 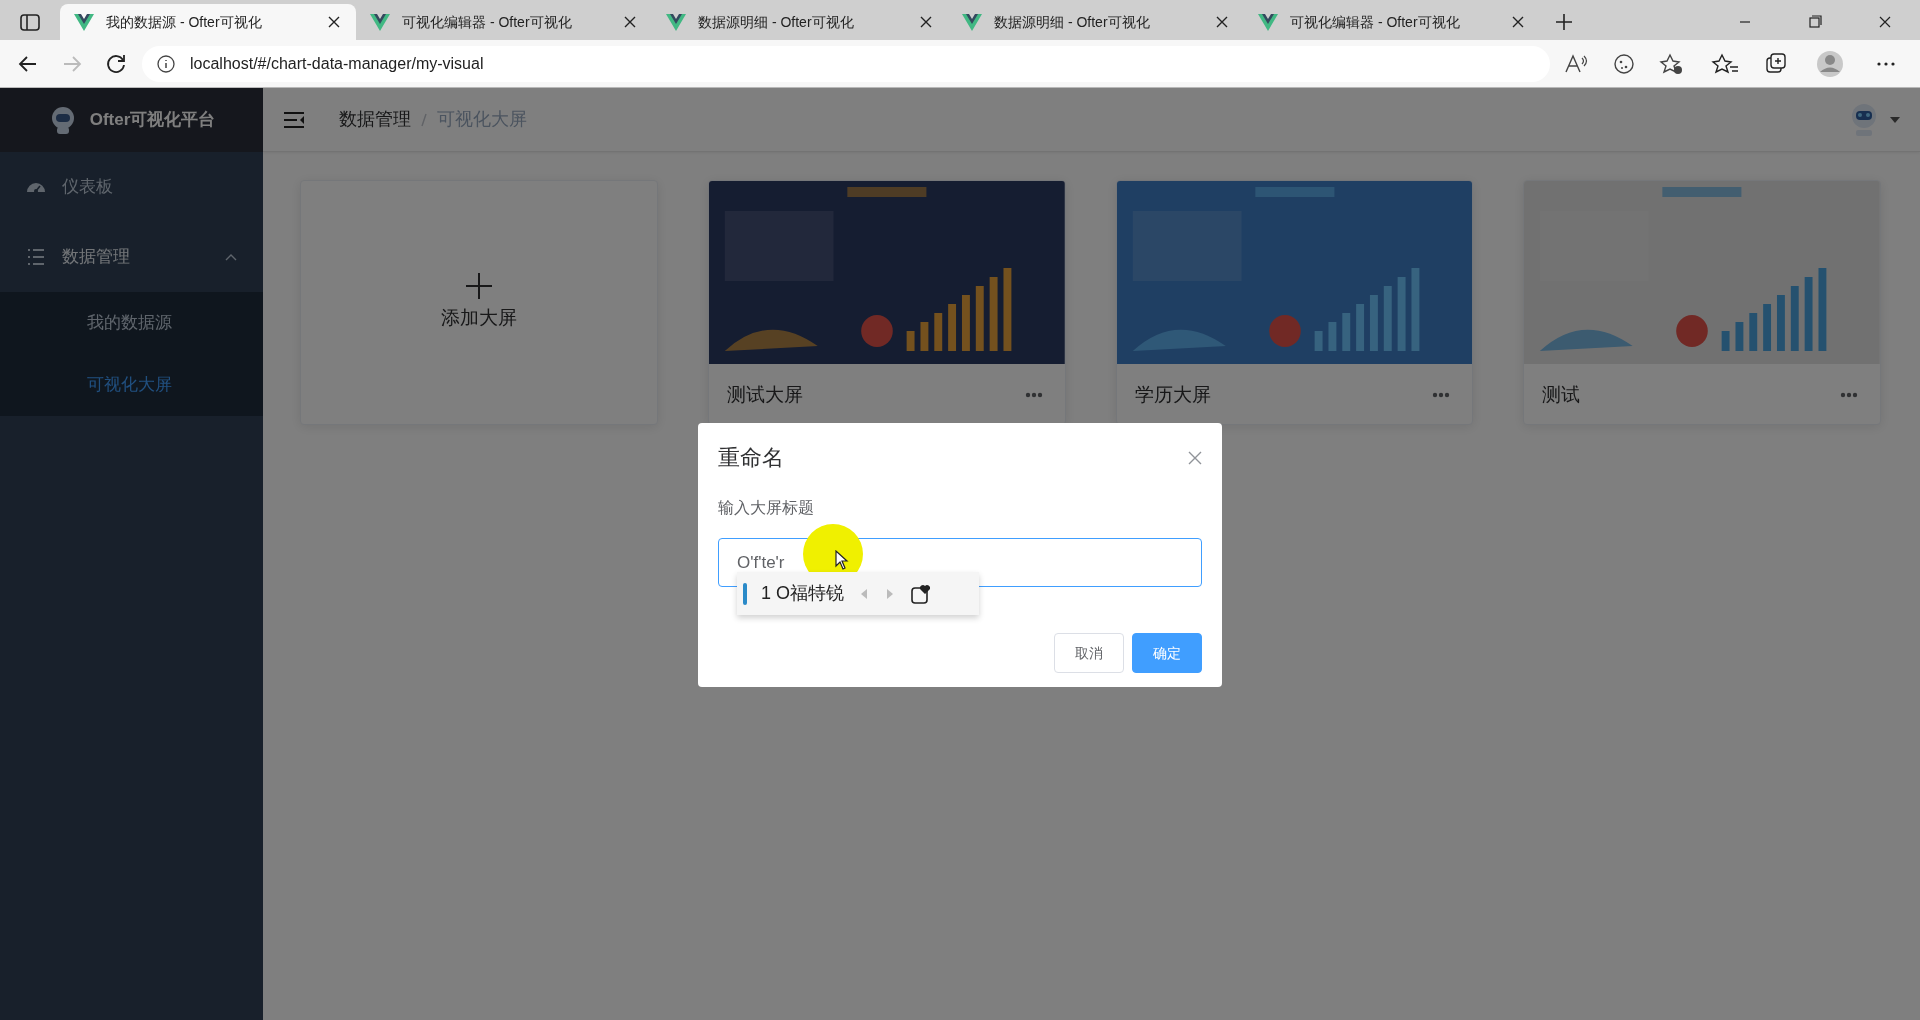 What do you see at coordinates (846, 63) in the screenshot?
I see `address-bar: localhost/#/chart-data-manager/my-visual` at bounding box center [846, 63].